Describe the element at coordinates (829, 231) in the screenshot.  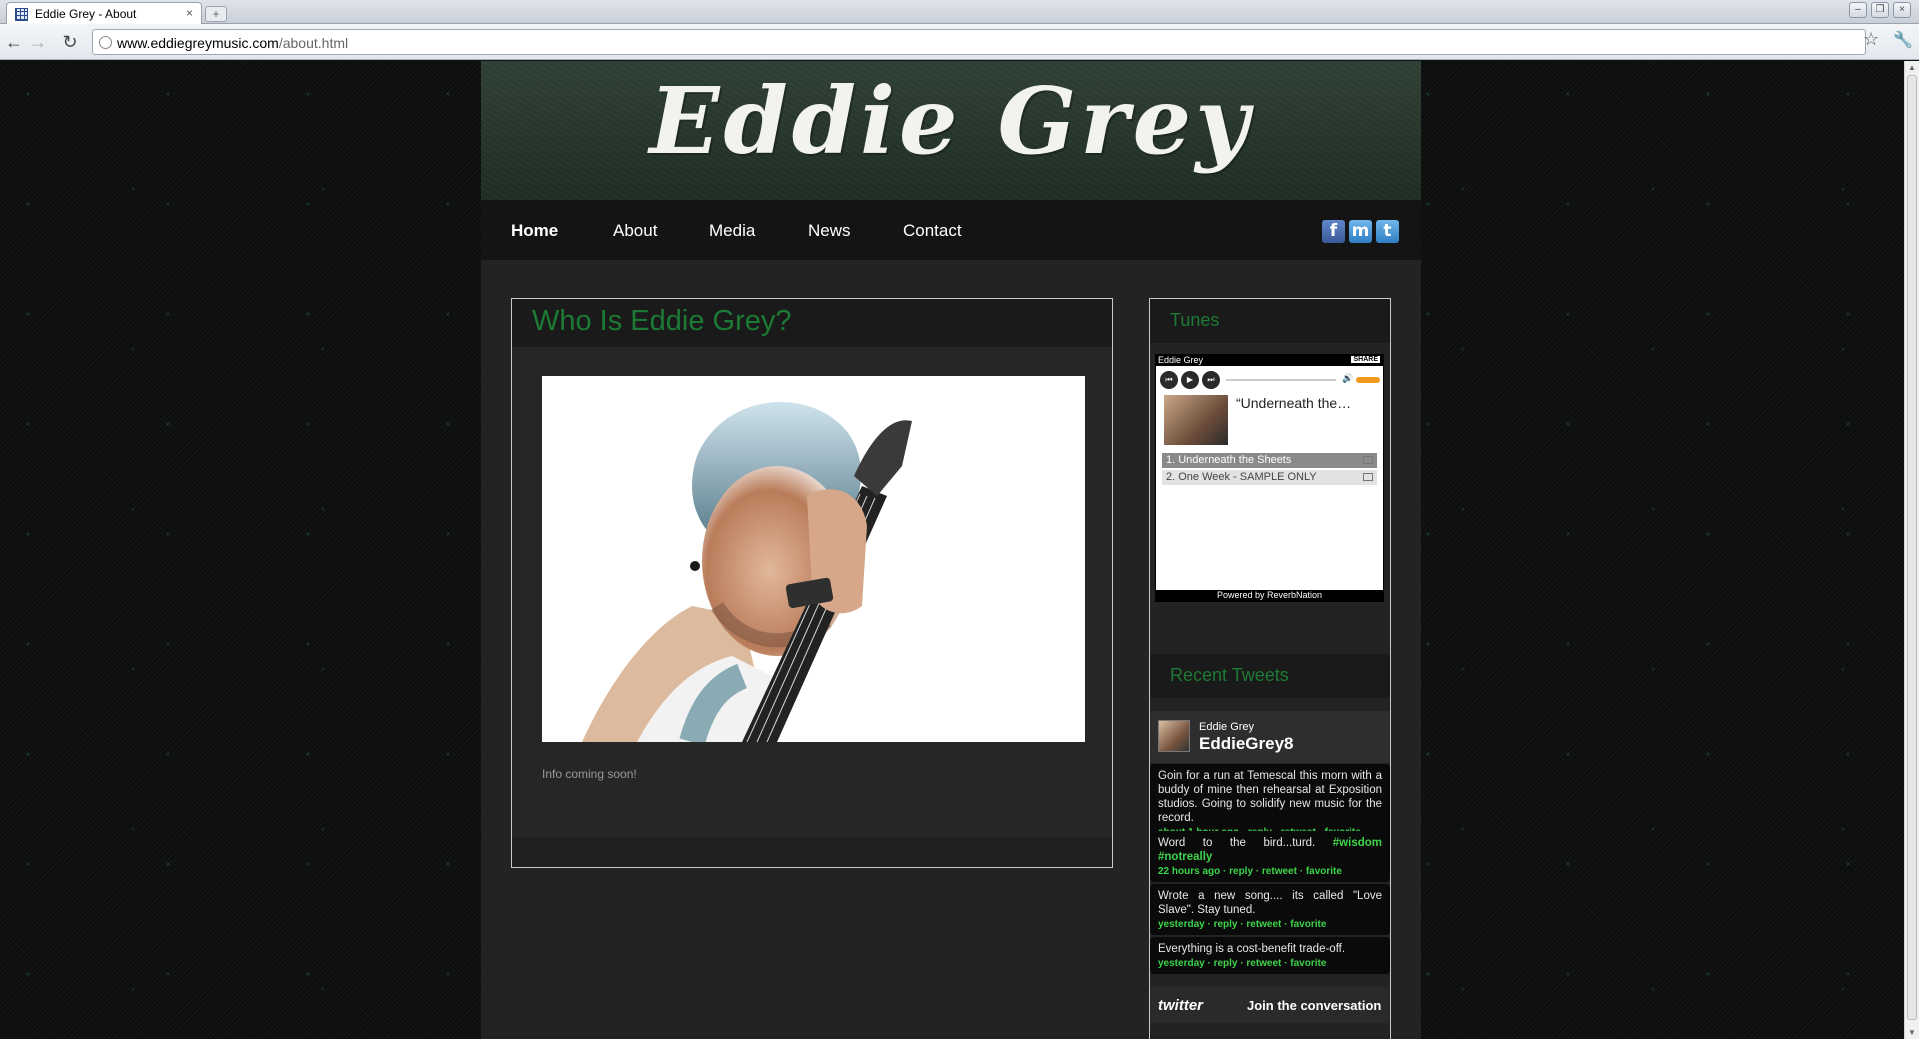
I see `nav-news: News` at that location.